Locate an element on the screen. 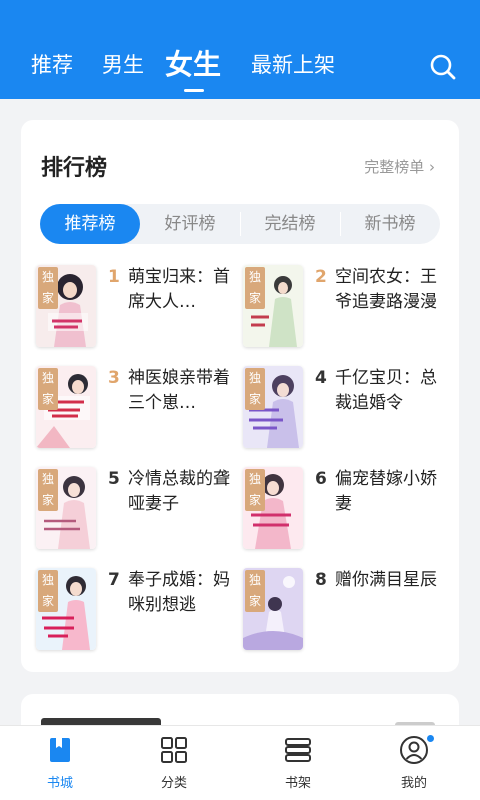 The height and width of the screenshot is (800, 480). bottom-navigation: 书城 分类 书架 我的 is located at coordinates (240, 762).